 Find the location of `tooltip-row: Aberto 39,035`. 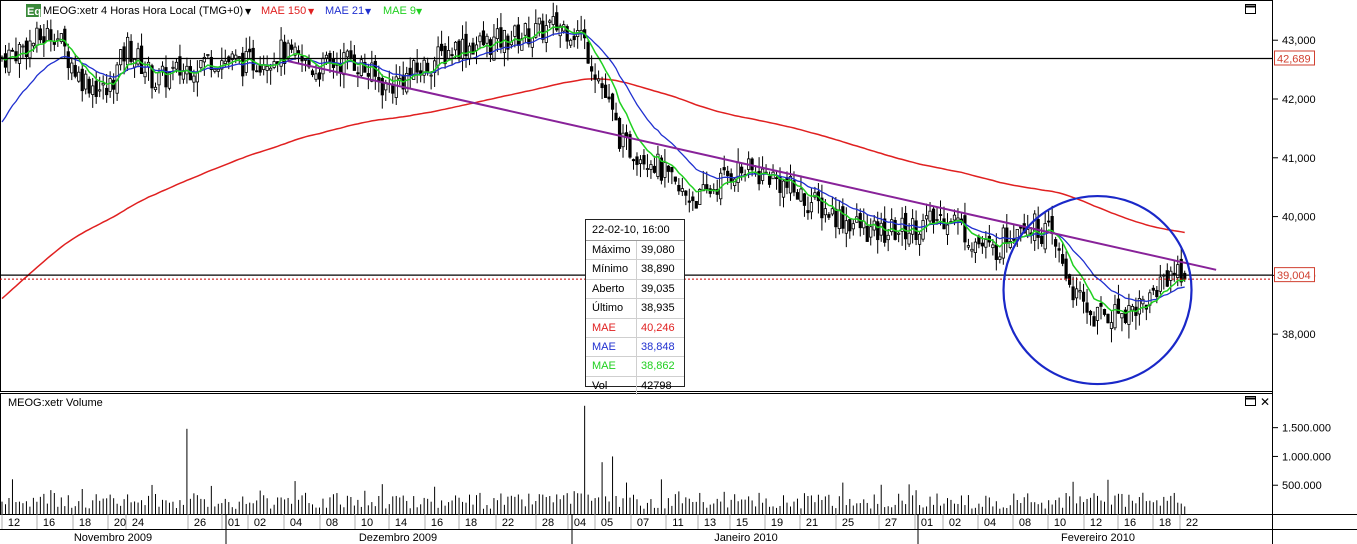

tooltip-row: Aberto 39,035 is located at coordinates (635, 289).